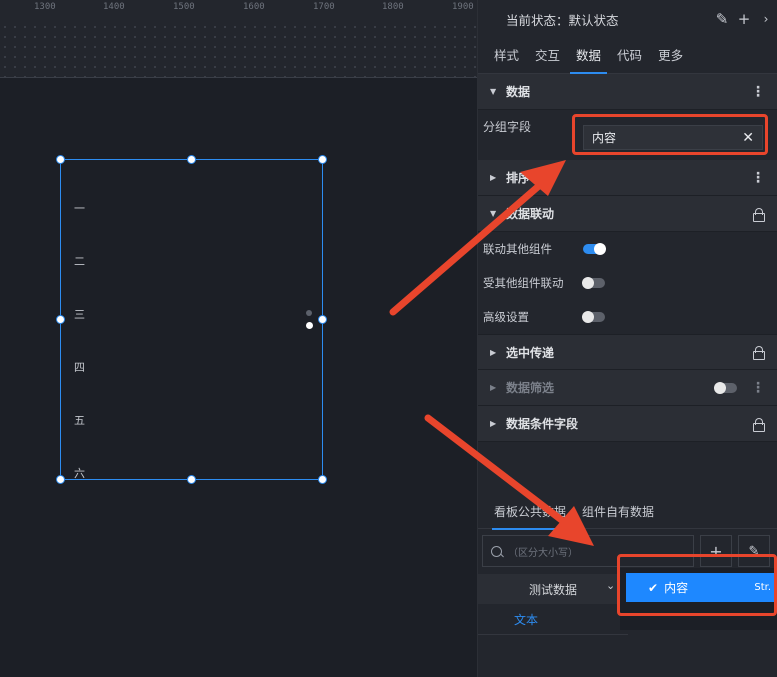 Image resolution: width=777 pixels, height=677 pixels. I want to click on horizontal-ruler: 1300 1400 1500 1600 1700 1800 1900, so click(238, 39).